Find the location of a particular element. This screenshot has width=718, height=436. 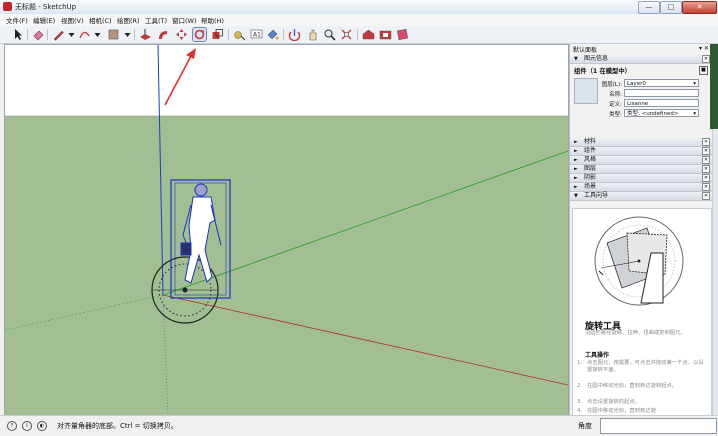

instructor-description: 沿圆形路径旋转、拉伸、扭曲或复制图元。 is located at coordinates (635, 333).